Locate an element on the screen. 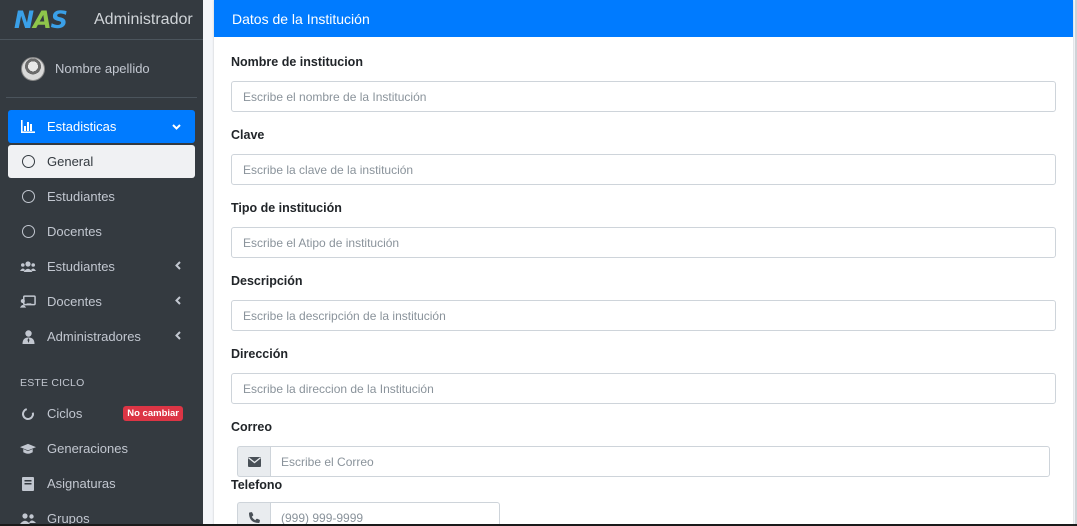 Image resolution: width=1077 pixels, height=526 pixels. sidebar-item-generaciones: Generaciones is located at coordinates (101, 448).